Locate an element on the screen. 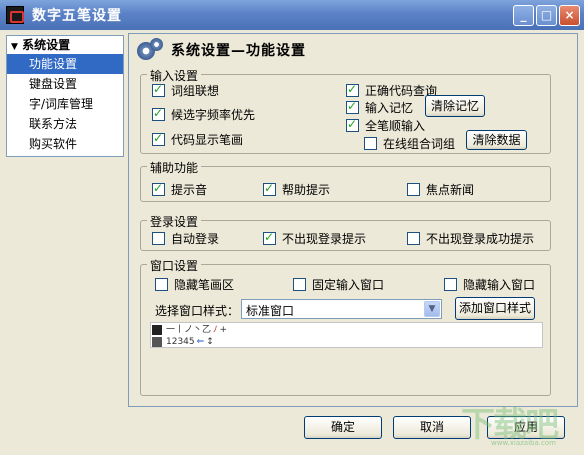  checkbox-hide-input-window: 隐藏输入窗口 is located at coordinates (489, 284).